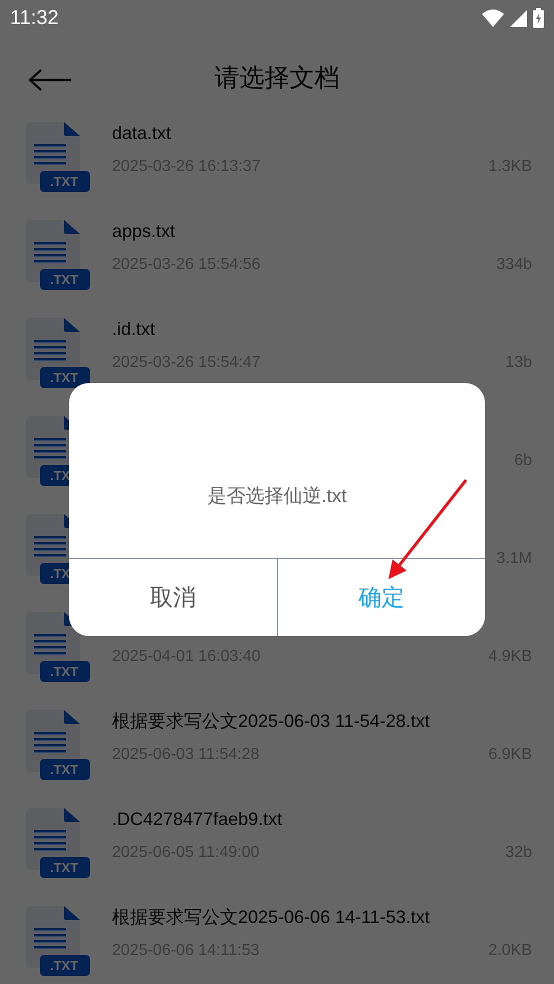 The image size is (554, 984). Describe the element at coordinates (322, 231) in the screenshot. I see `file-name: apps.txt` at that location.